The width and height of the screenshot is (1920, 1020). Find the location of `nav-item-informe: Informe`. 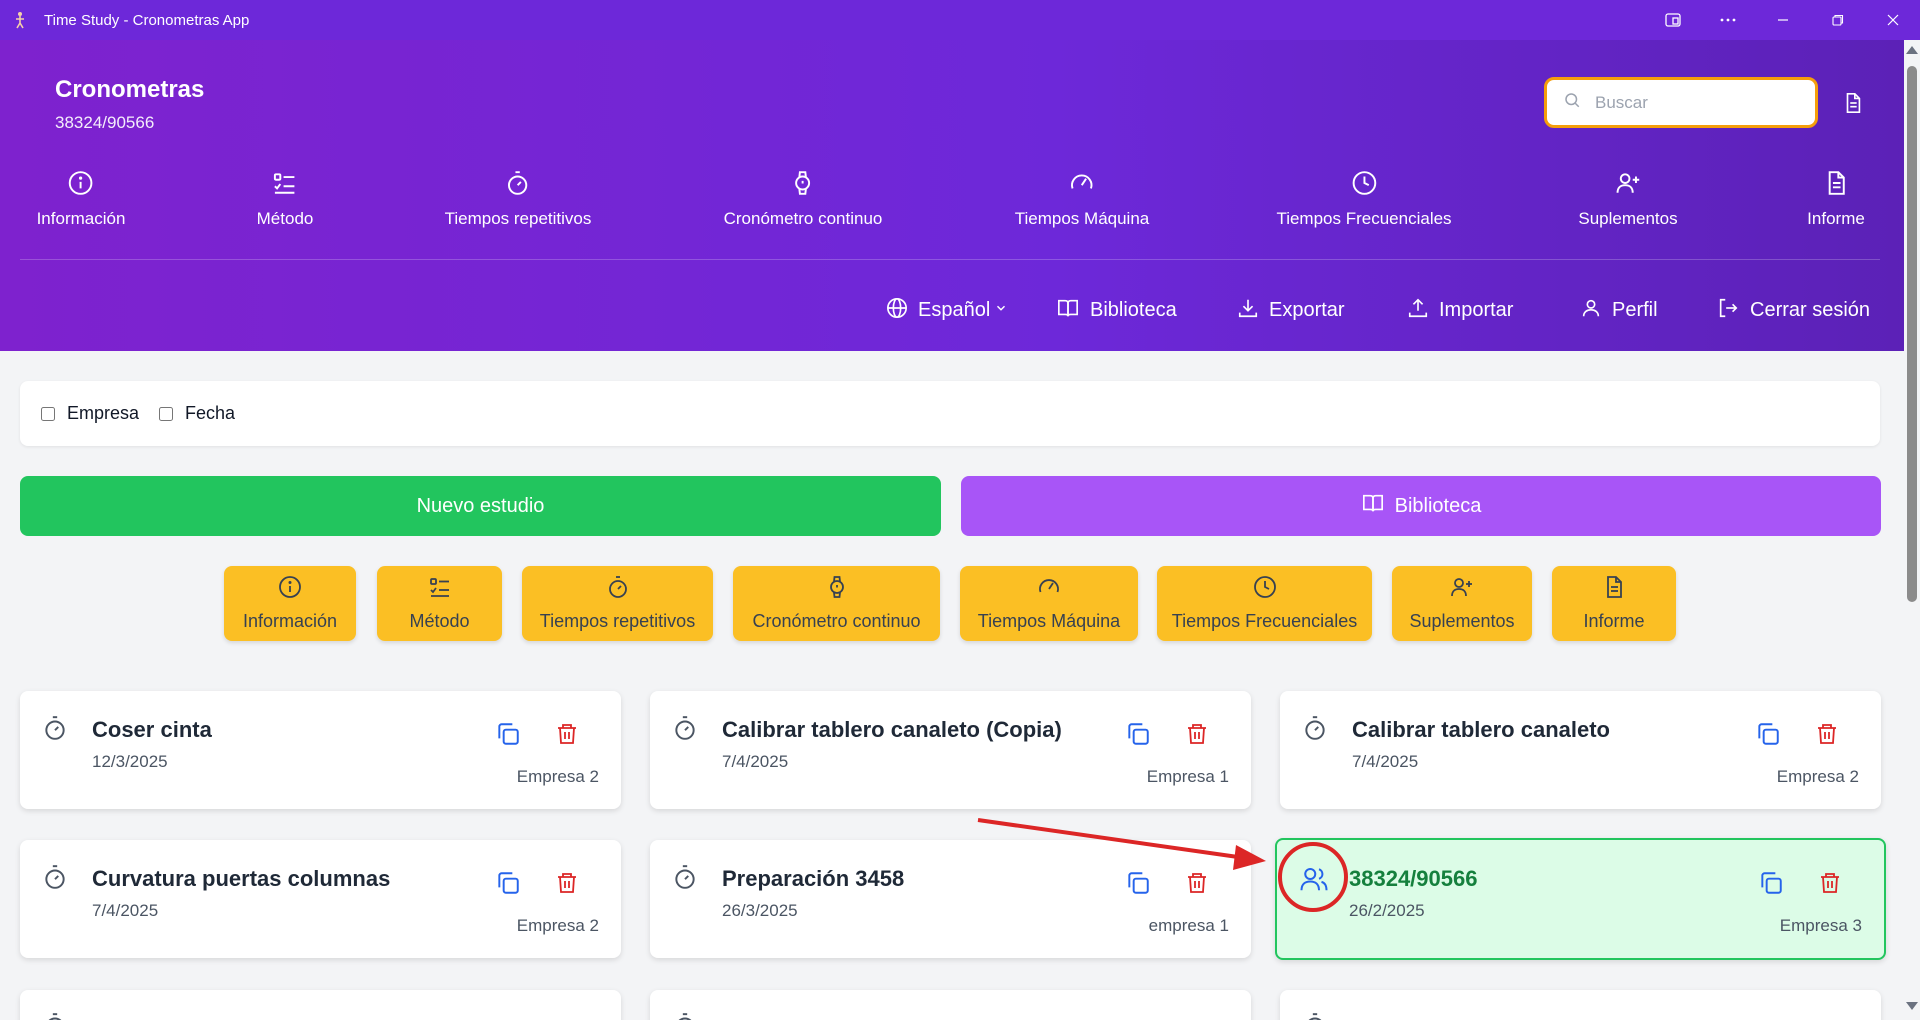

nav-item-informe: Informe is located at coordinates (1836, 199).